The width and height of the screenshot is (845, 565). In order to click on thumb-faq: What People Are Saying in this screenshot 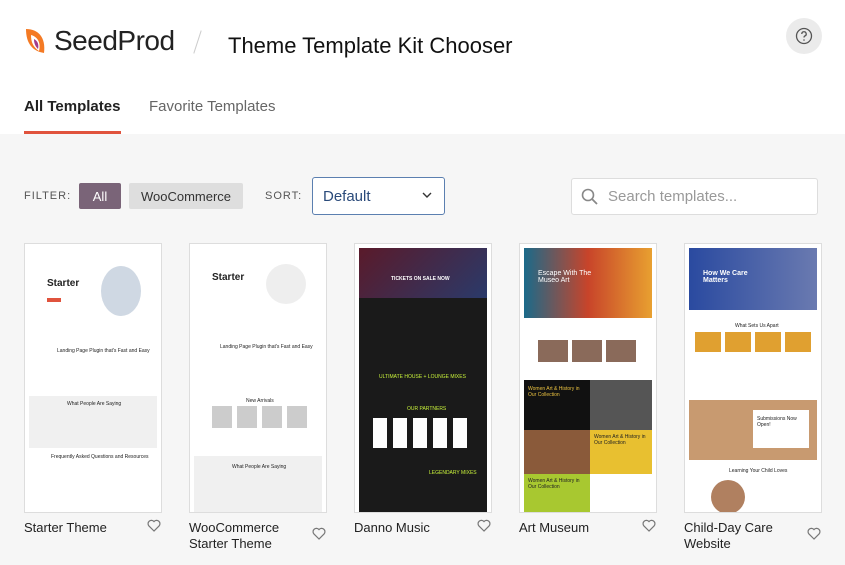, I will do `click(259, 467)`.